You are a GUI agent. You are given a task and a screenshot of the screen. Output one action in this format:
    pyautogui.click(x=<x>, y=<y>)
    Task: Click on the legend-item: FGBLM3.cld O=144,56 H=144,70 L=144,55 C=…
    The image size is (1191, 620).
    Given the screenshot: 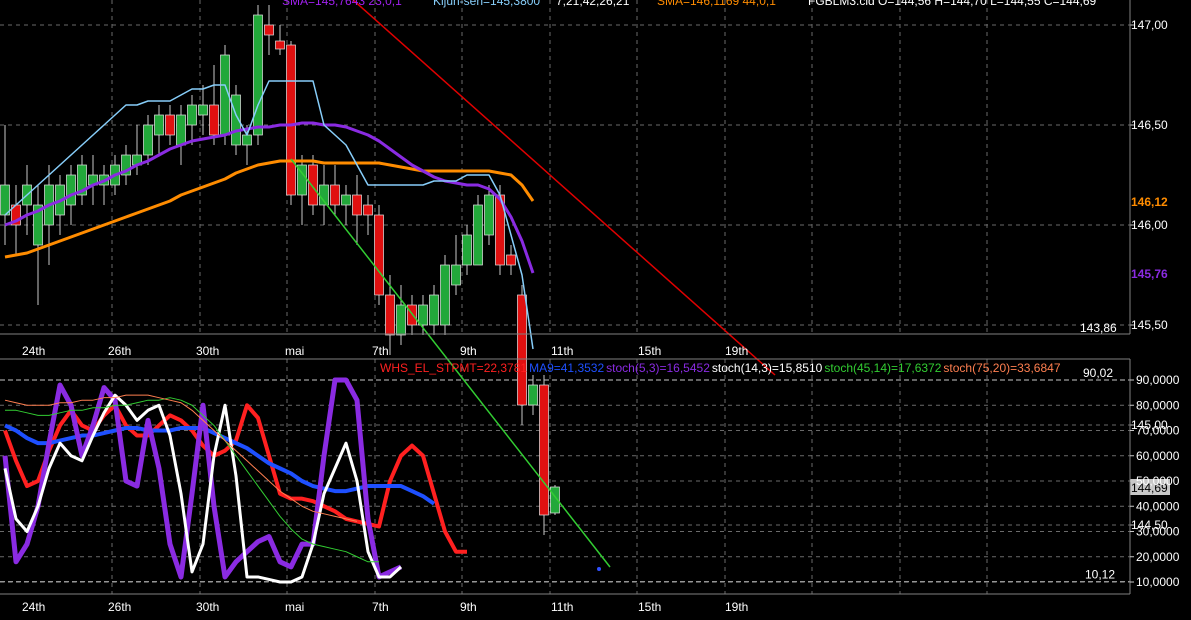 What is the action you would take?
    pyautogui.click(x=952, y=4)
    